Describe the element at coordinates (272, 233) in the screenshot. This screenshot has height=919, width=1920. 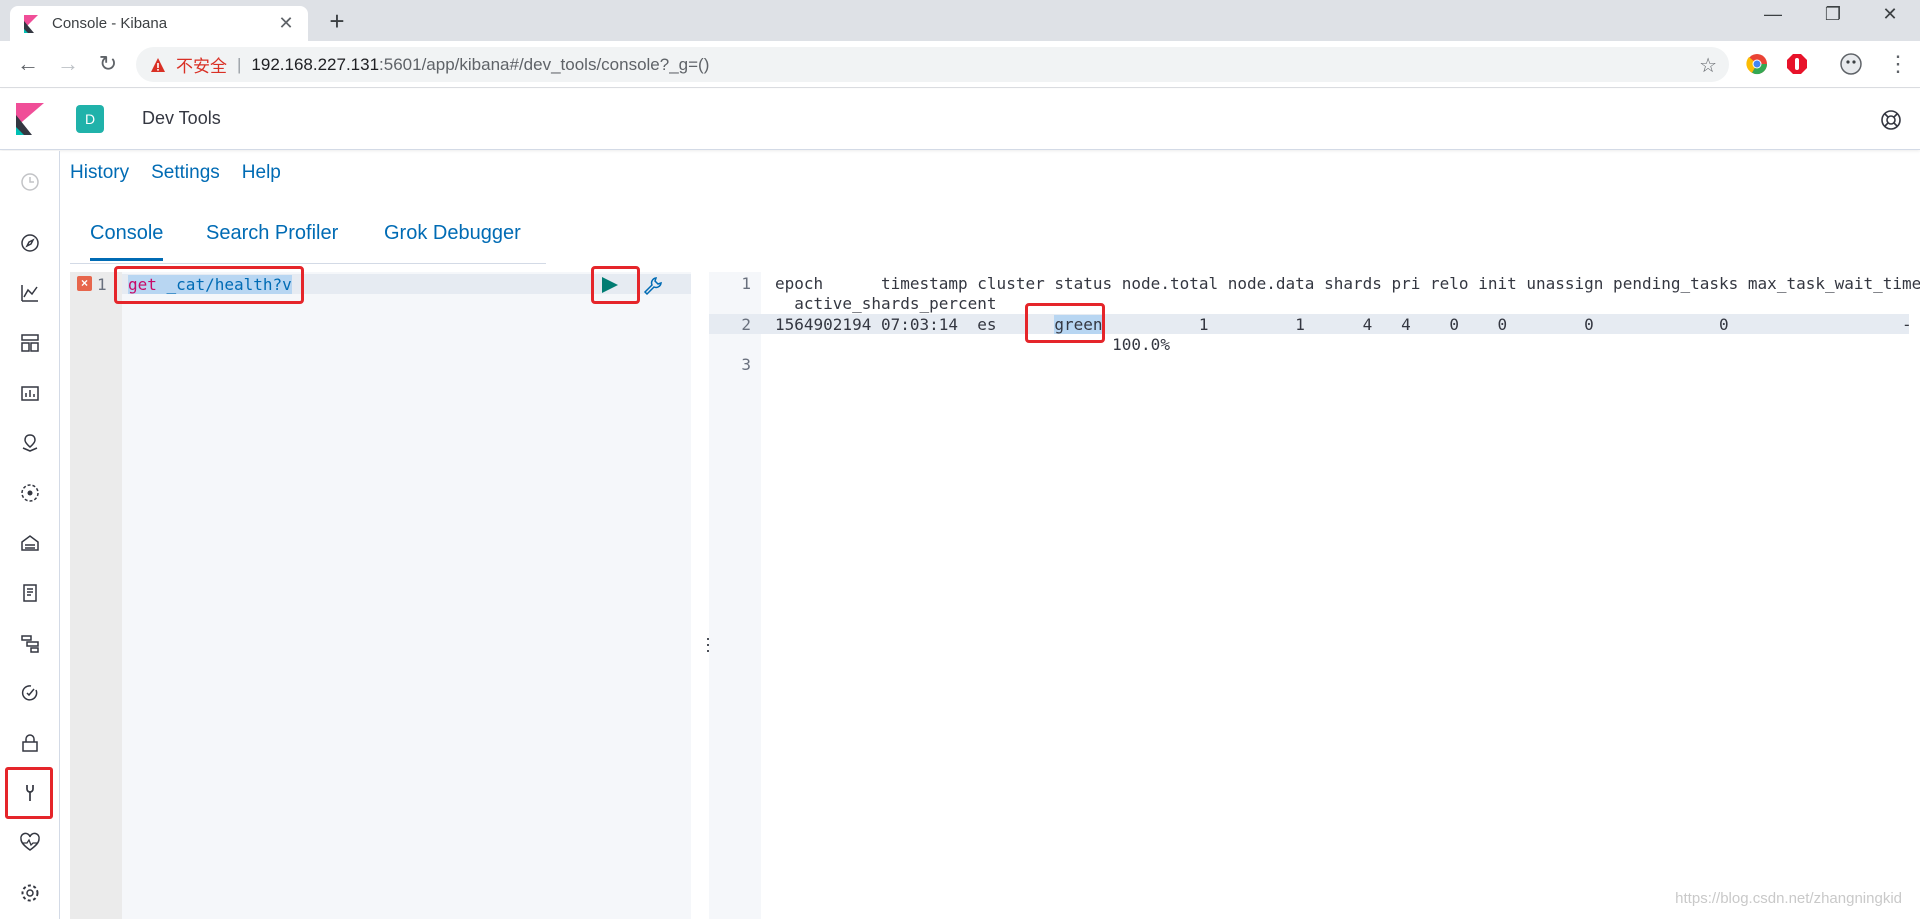
I see `tab-search-profiler: Search Profiler` at that location.